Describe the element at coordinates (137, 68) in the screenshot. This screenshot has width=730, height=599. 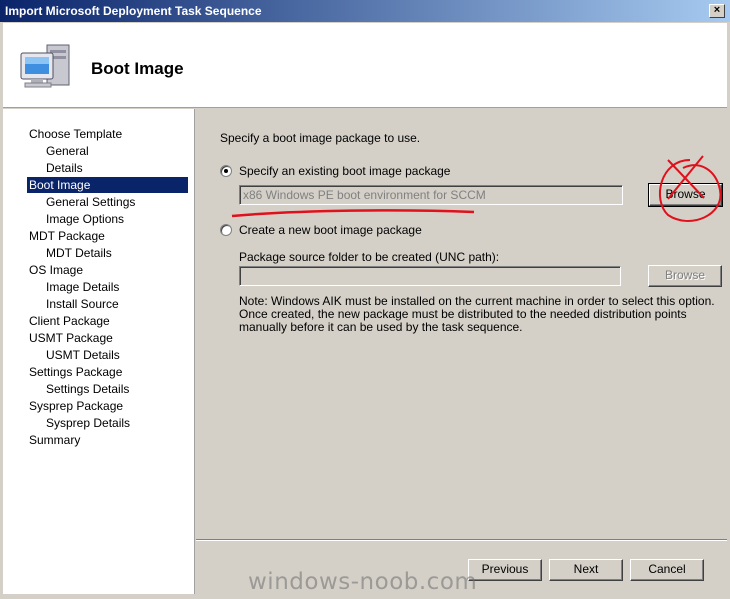
I see `page-title: Boot Image` at that location.